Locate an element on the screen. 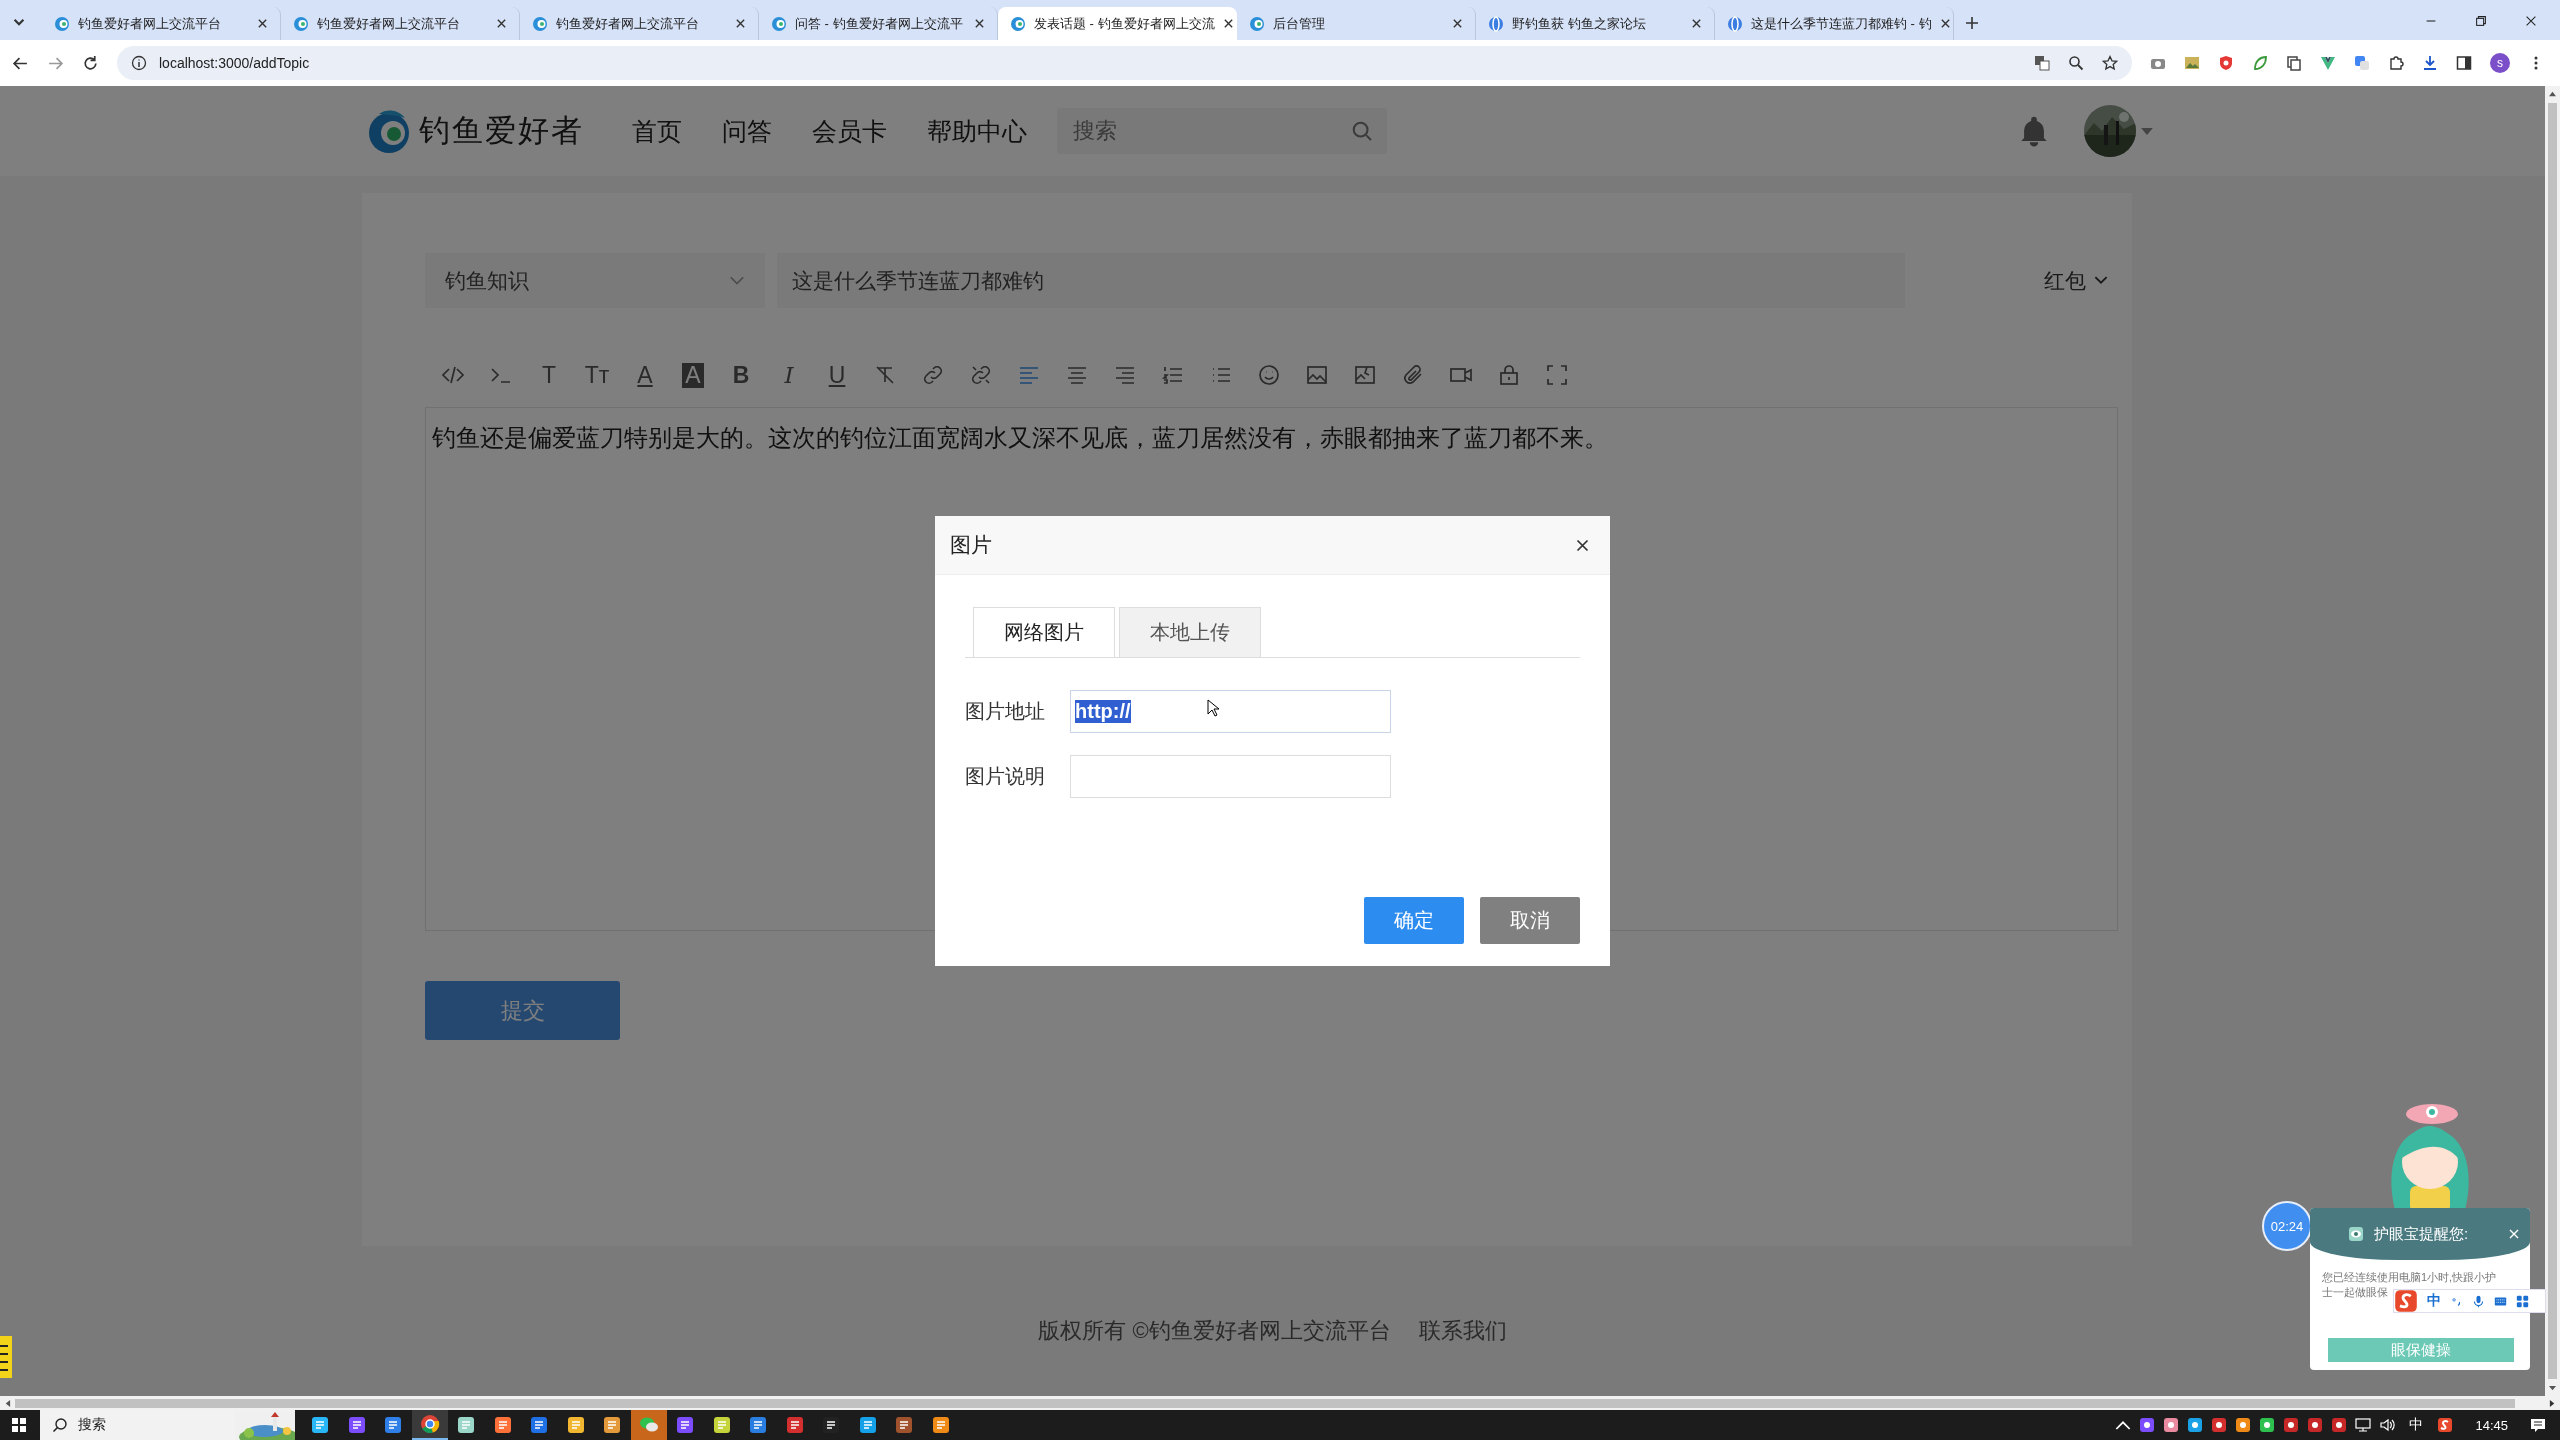 The width and height of the screenshot is (2560, 1440). v-extension-icon is located at coordinates (2328, 63).